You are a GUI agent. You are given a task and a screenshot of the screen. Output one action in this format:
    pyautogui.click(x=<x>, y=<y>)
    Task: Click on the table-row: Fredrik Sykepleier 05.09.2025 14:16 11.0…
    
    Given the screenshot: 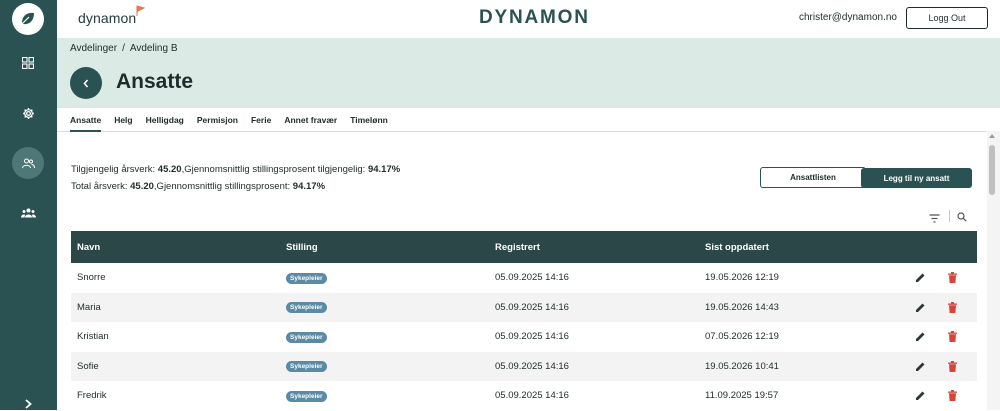 What is the action you would take?
    pyautogui.click(x=524, y=396)
    